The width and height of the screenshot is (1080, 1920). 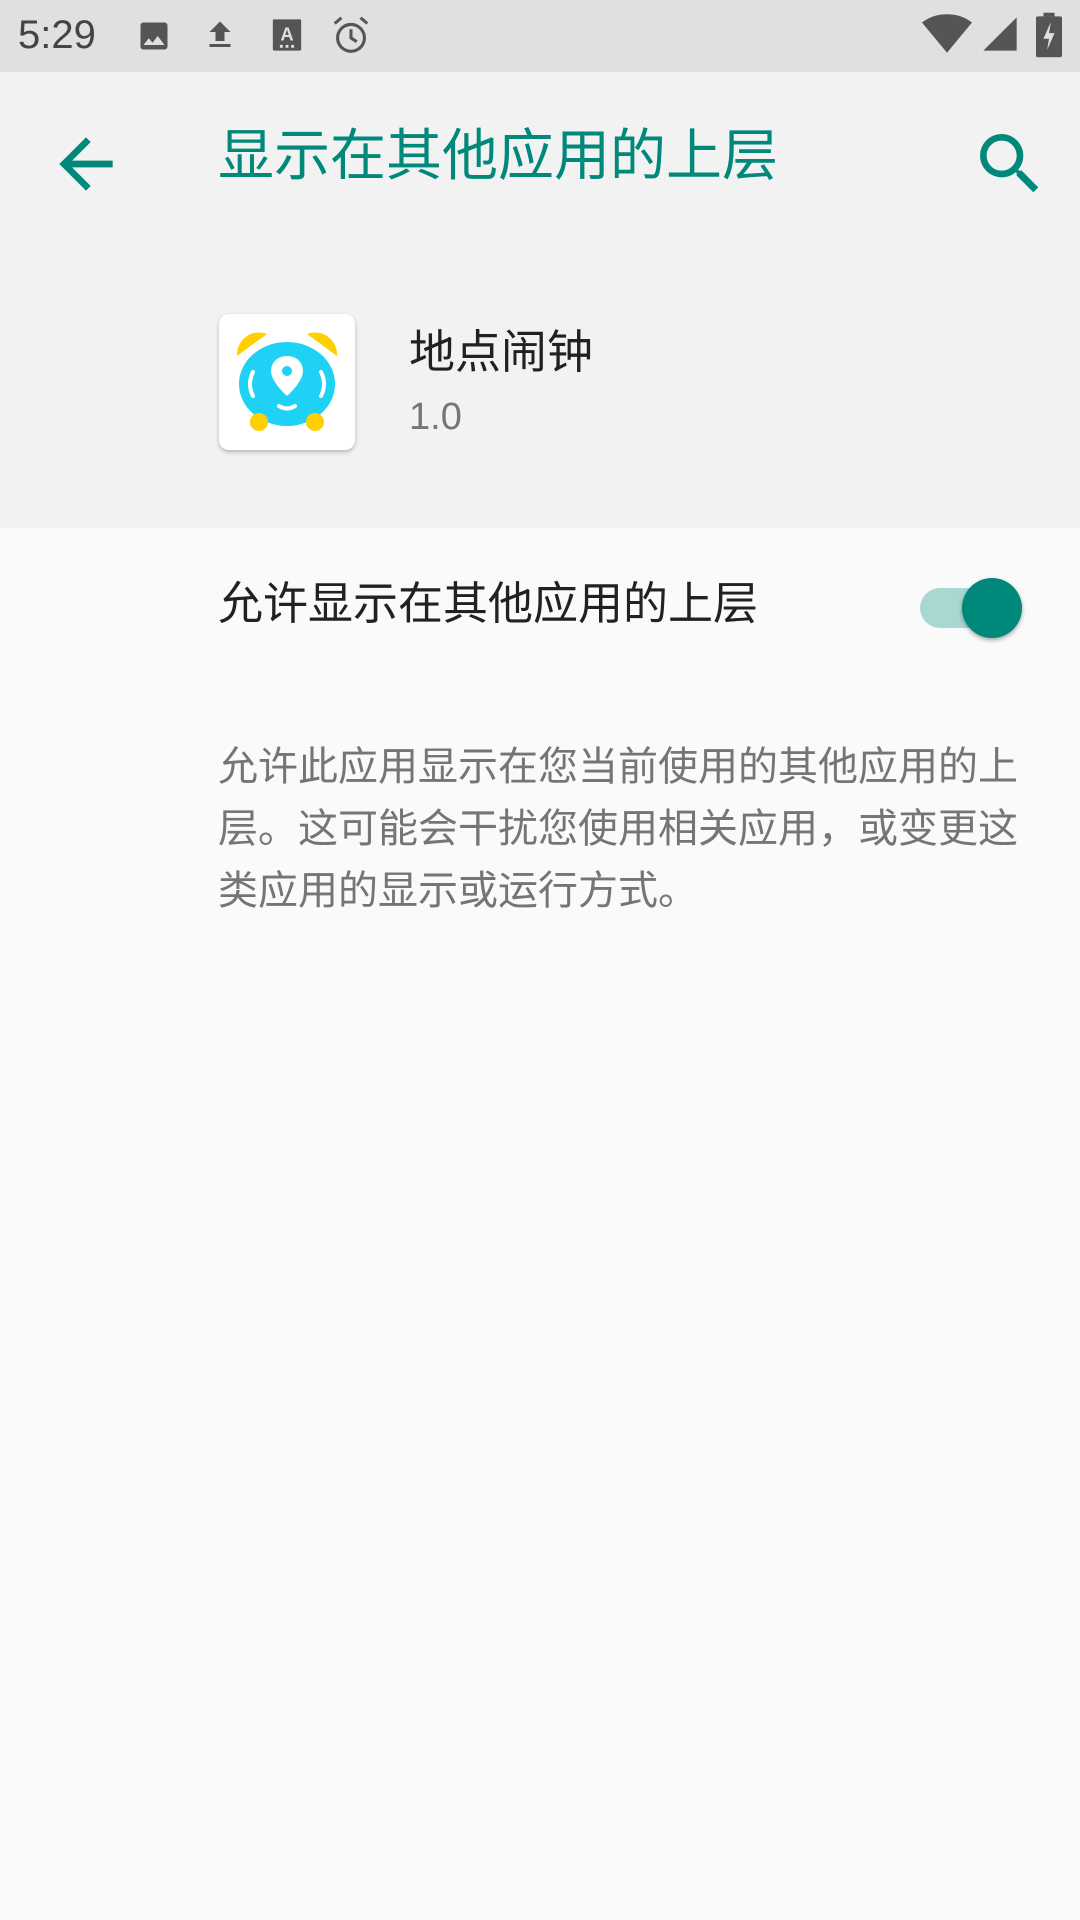 I want to click on search-button, so click(x=1010, y=164).